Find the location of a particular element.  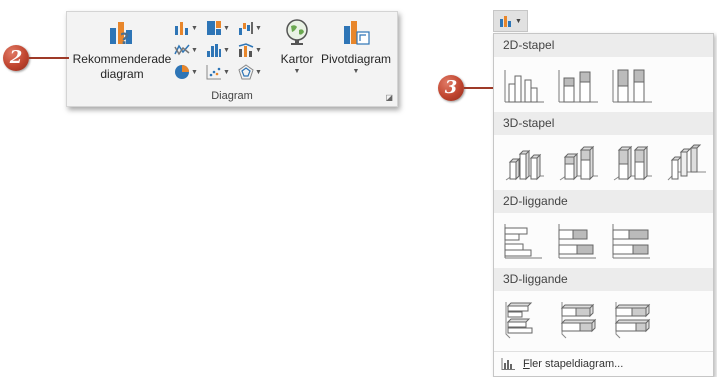

dialog-launcher-icon: ◪ is located at coordinates (389, 97).